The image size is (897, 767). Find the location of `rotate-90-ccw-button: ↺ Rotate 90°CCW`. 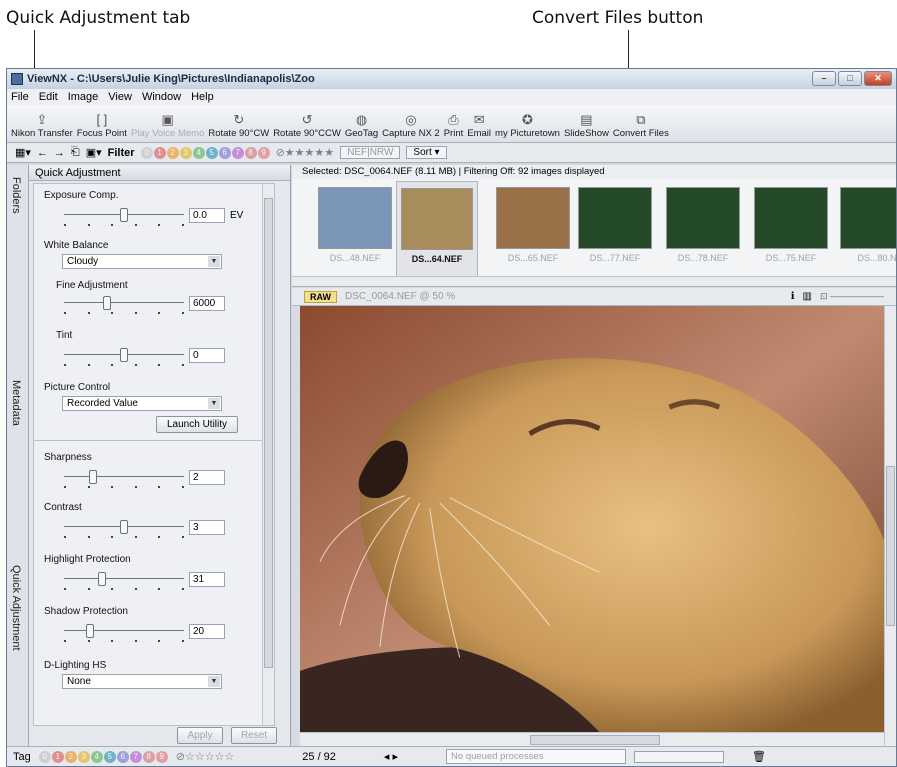

rotate-90-ccw-button: ↺ Rotate 90°CCW is located at coordinates (307, 125).